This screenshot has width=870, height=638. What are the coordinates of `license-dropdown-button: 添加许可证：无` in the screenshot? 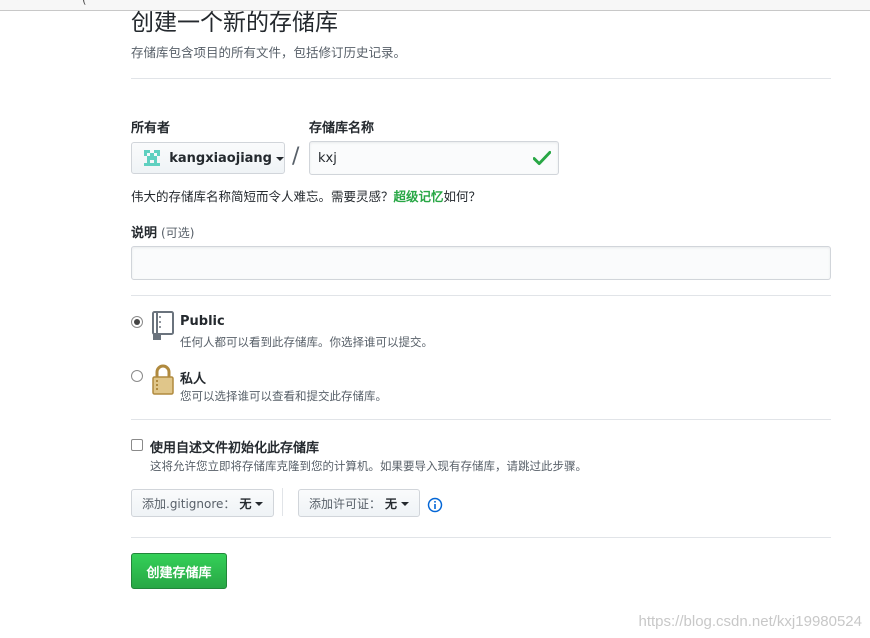 It's located at (359, 503).